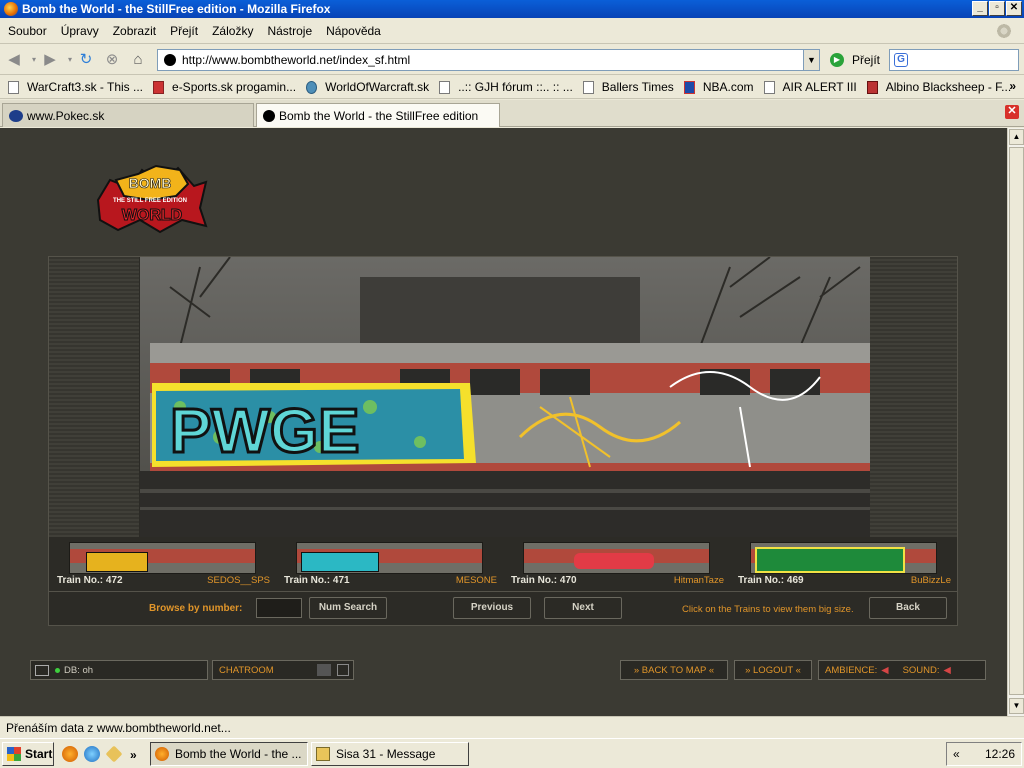 This screenshot has height=768, width=1024. What do you see at coordinates (811, 60) in the screenshot?
I see `url-dropdown-icon: ▼` at bounding box center [811, 60].